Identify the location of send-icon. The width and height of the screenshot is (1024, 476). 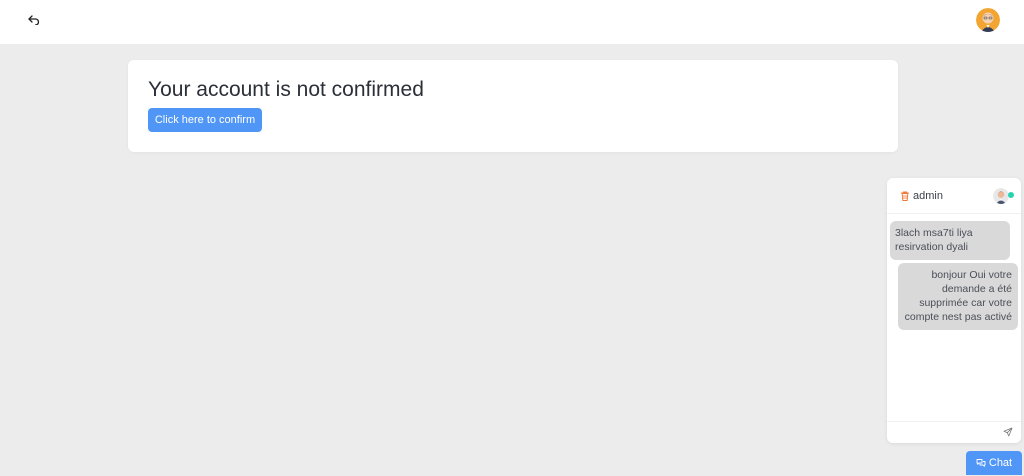
(1008, 432).